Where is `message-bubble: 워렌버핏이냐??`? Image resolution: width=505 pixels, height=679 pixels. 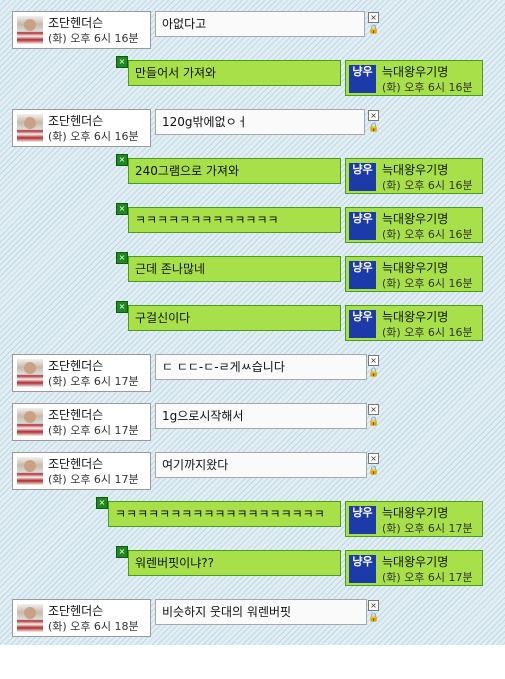
message-bubble: 워렌버핏이냐?? is located at coordinates (234, 563).